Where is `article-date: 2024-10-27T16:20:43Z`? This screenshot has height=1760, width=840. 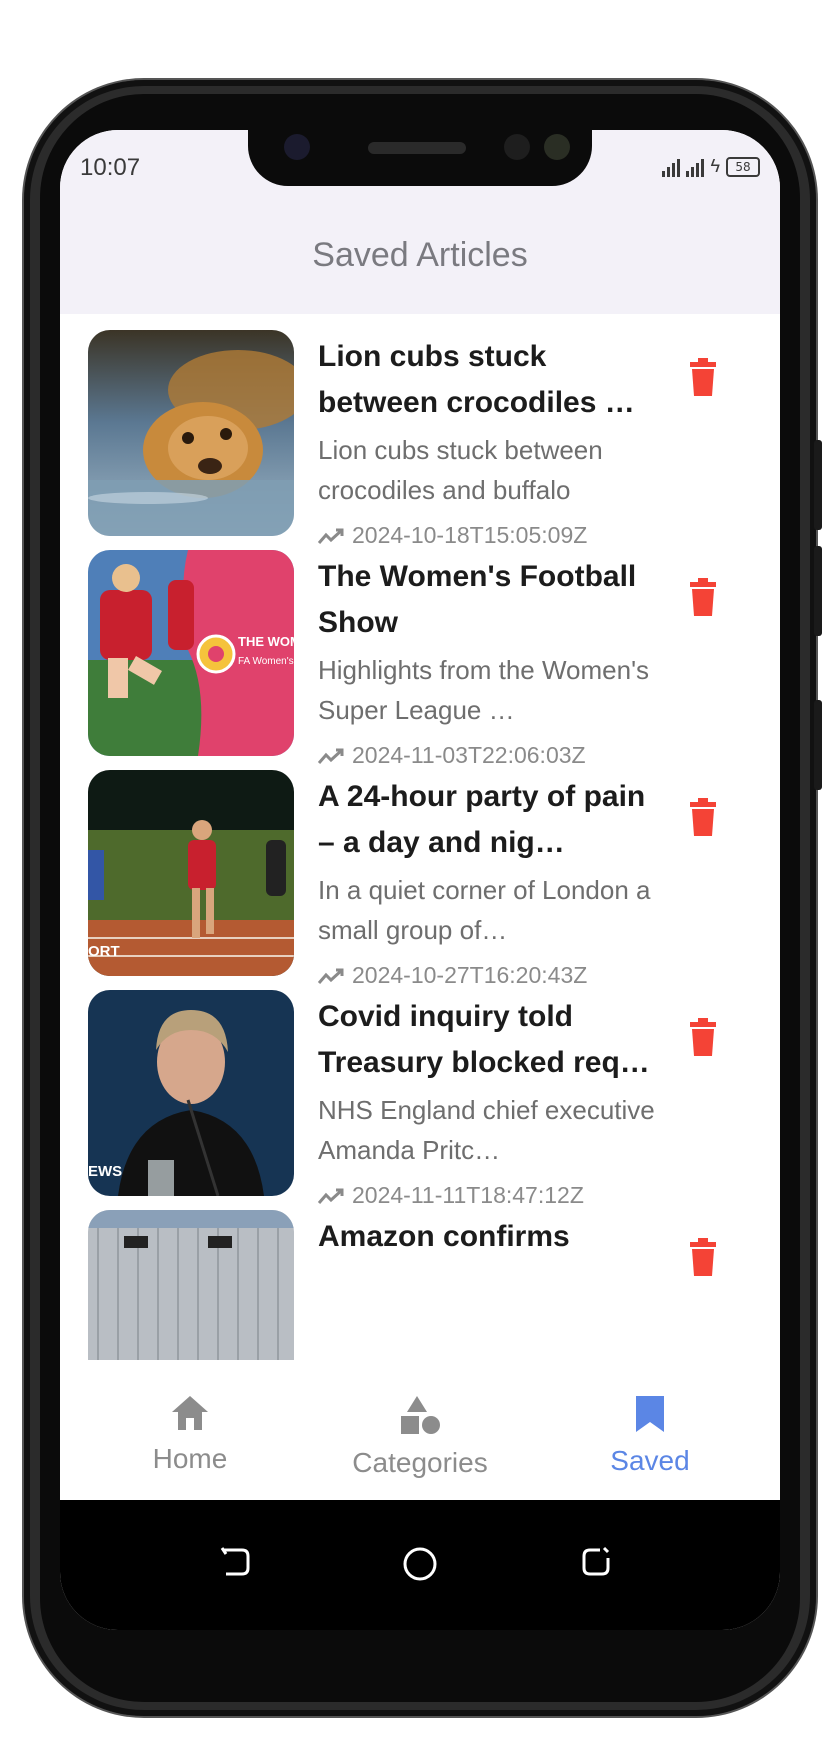
article-date: 2024-10-27T16:20:43Z is located at coordinates (493, 975).